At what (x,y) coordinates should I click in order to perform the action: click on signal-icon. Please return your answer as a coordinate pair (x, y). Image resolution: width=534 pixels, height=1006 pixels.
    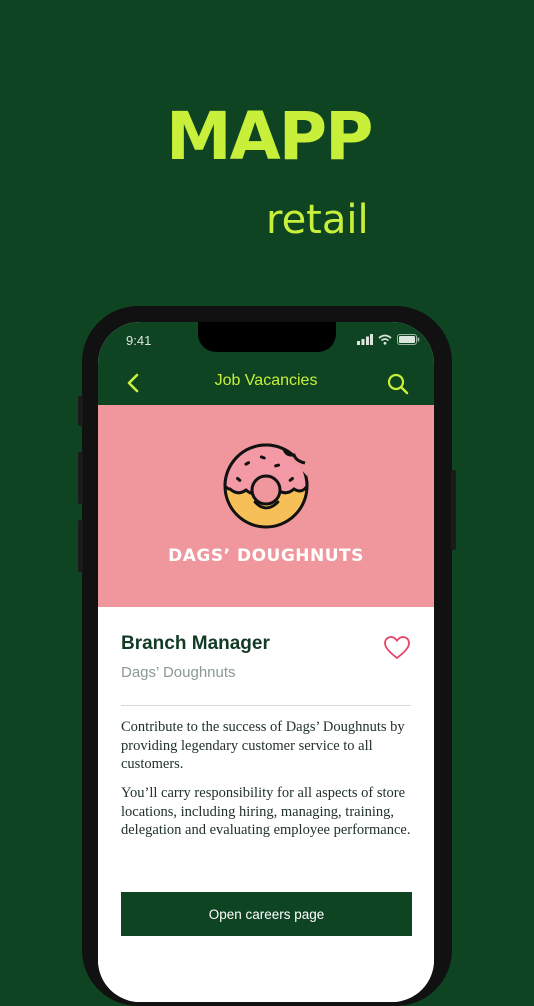
    Looking at the image, I should click on (365, 339).